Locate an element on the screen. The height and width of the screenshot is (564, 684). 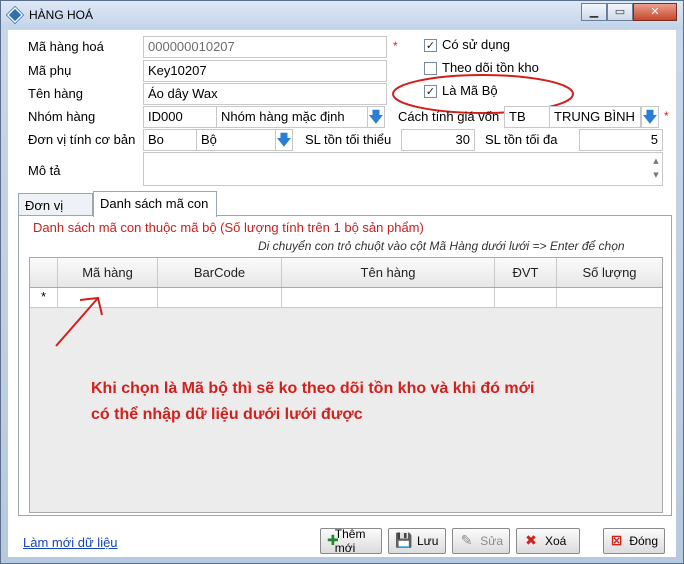
close-form-label: Đóng is located at coordinates (643, 541).